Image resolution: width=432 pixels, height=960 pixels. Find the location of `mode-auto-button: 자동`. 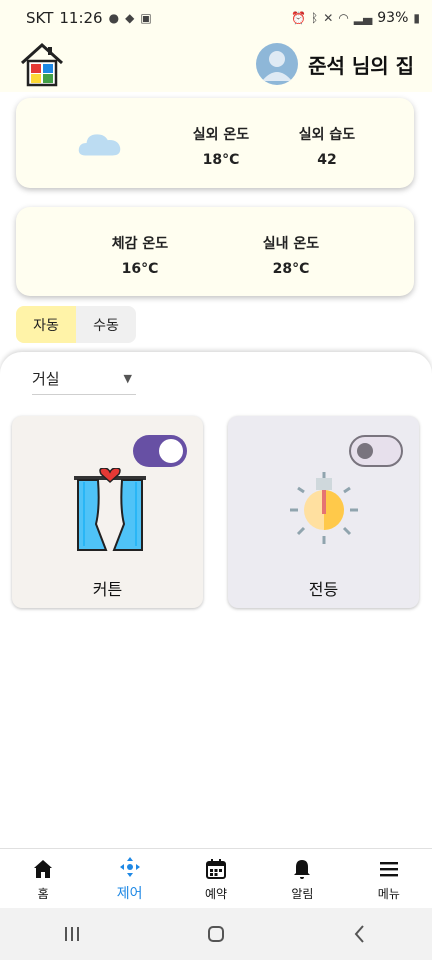

mode-auto-button: 자동 is located at coordinates (46, 324).